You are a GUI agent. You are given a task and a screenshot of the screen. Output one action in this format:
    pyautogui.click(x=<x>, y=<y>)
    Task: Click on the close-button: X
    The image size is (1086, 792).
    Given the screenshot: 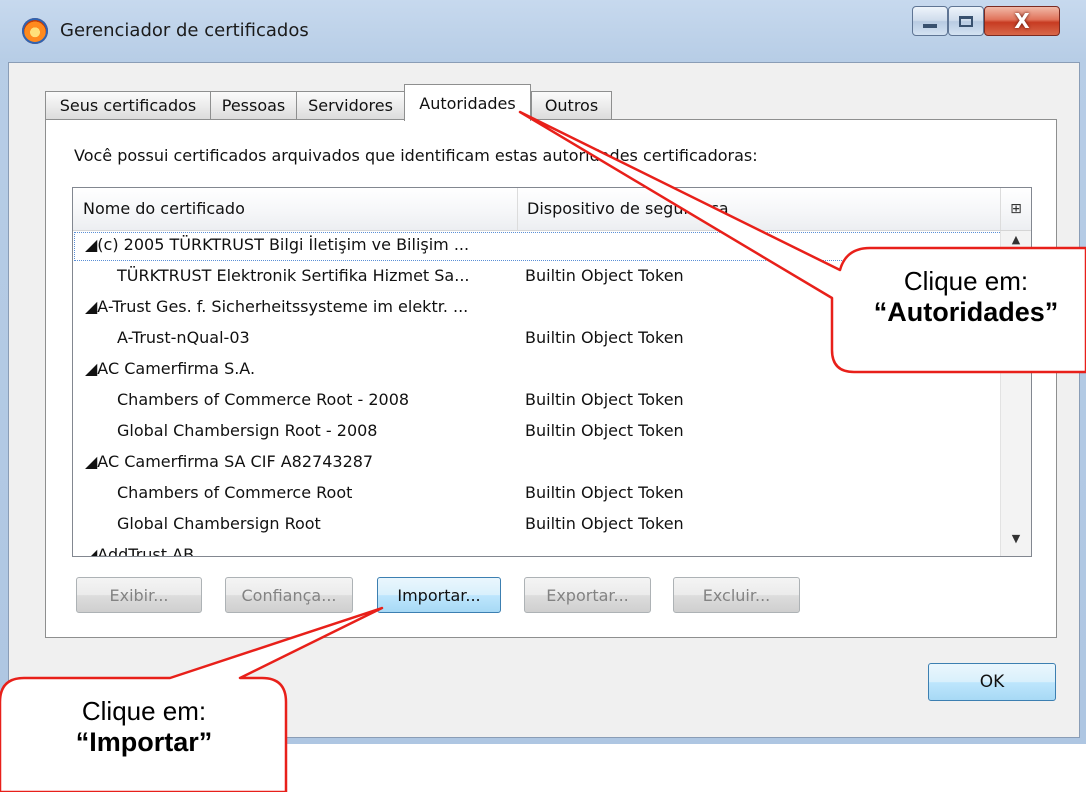 What is the action you would take?
    pyautogui.click(x=1022, y=21)
    